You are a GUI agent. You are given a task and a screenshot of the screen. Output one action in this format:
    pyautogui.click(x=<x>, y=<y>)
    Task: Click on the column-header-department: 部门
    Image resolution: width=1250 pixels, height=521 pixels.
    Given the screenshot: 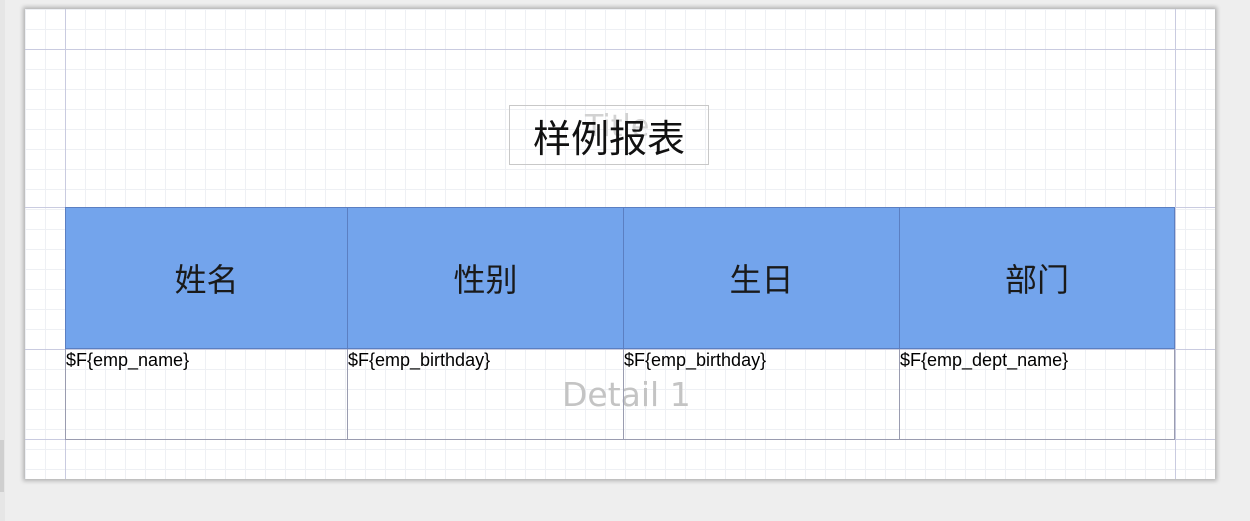 What is the action you would take?
    pyautogui.click(x=1037, y=278)
    